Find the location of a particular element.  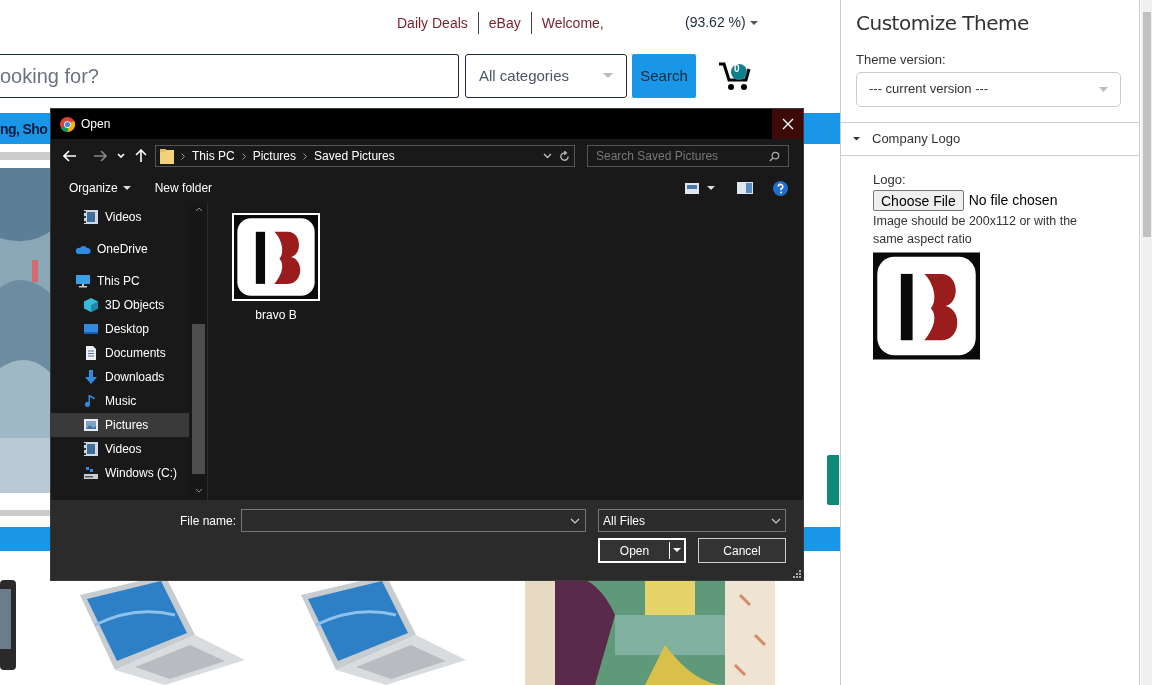

top-link: Welcome, is located at coordinates (572, 23).